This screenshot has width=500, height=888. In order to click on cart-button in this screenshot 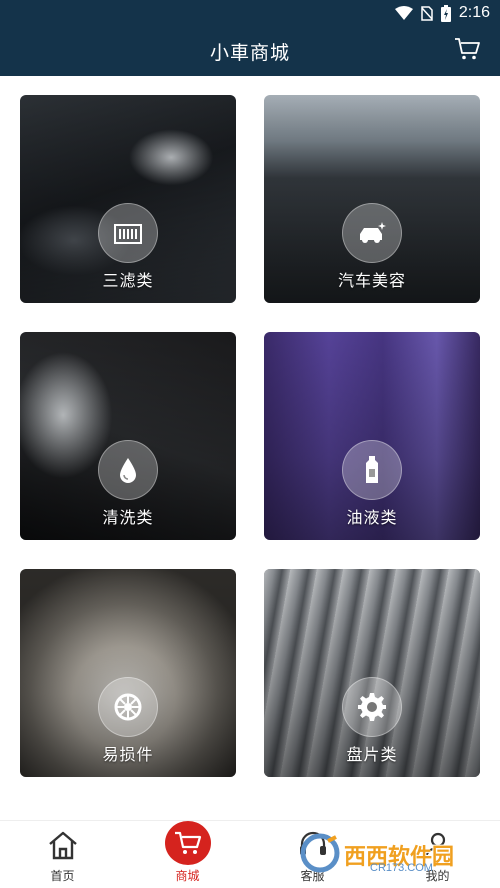, I will do `click(467, 51)`.